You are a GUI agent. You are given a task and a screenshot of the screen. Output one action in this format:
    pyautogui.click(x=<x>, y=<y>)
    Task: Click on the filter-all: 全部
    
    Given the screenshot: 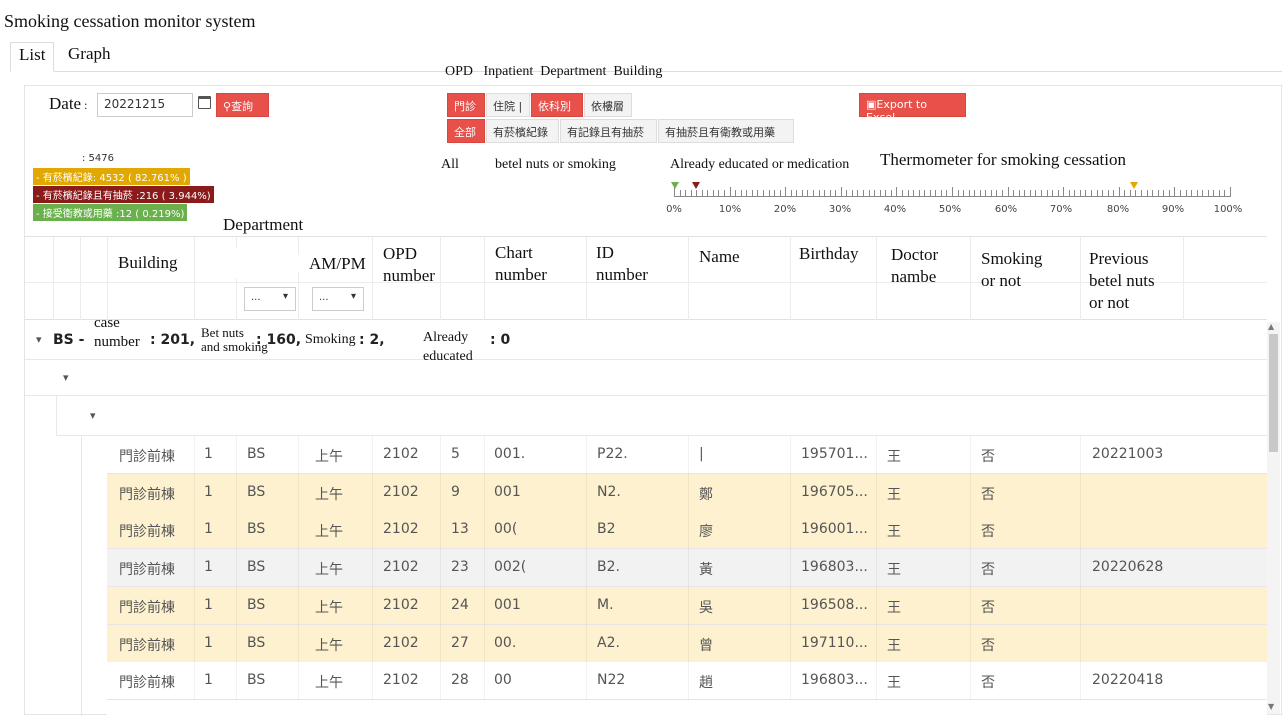 What is the action you would take?
    pyautogui.click(x=466, y=131)
    